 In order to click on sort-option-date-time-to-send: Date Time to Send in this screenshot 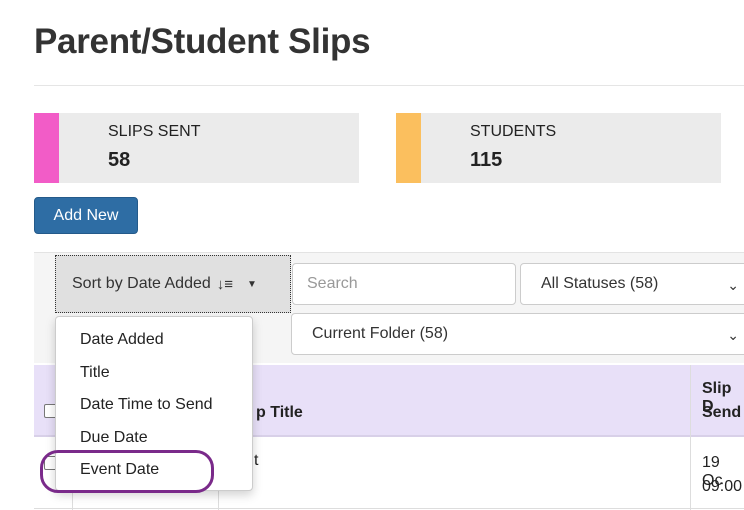, I will do `click(146, 405)`.